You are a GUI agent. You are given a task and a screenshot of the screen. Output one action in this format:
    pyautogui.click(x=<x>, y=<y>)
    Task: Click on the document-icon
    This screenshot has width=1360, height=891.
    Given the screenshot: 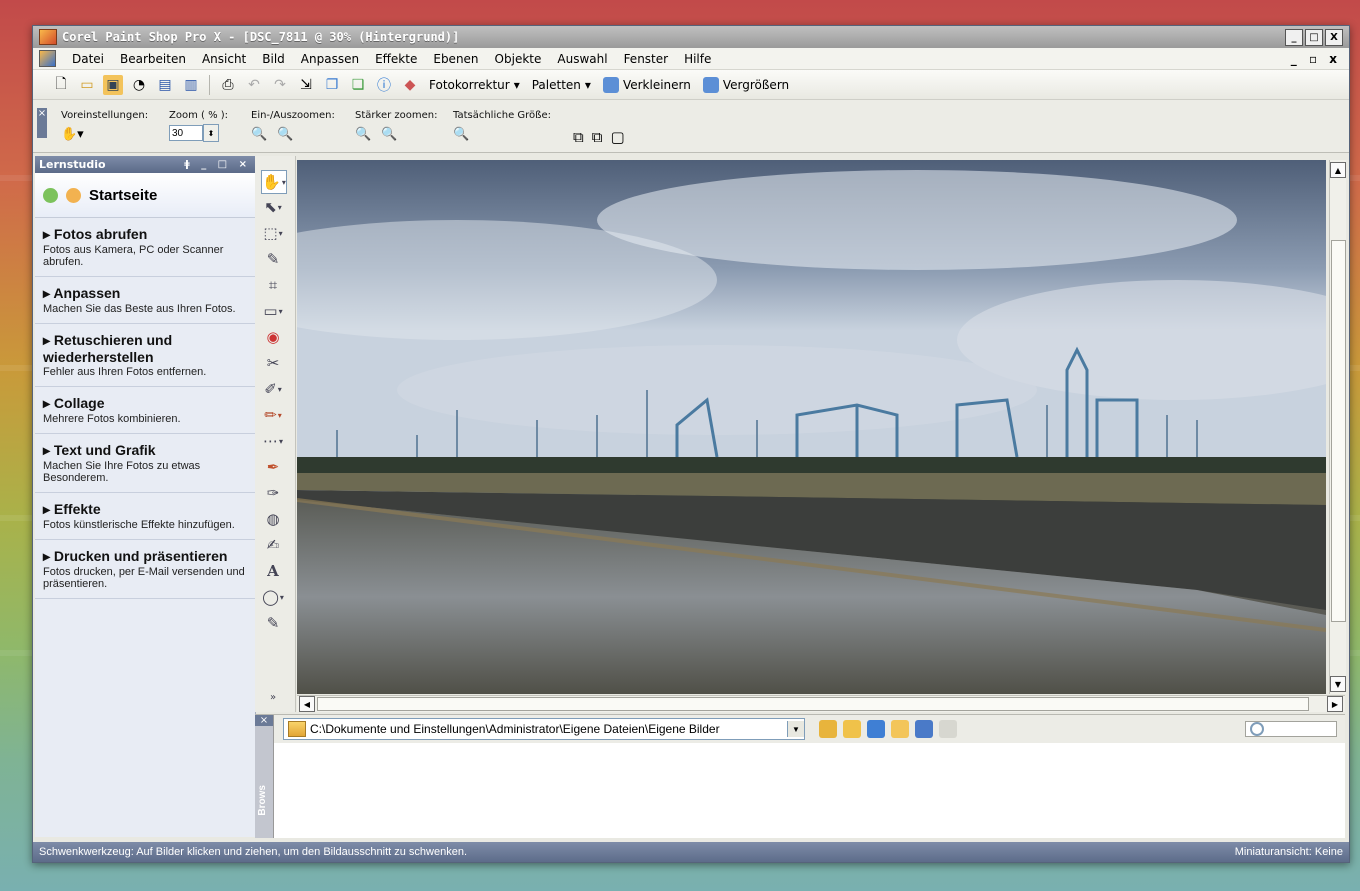 What is the action you would take?
    pyautogui.click(x=47, y=58)
    